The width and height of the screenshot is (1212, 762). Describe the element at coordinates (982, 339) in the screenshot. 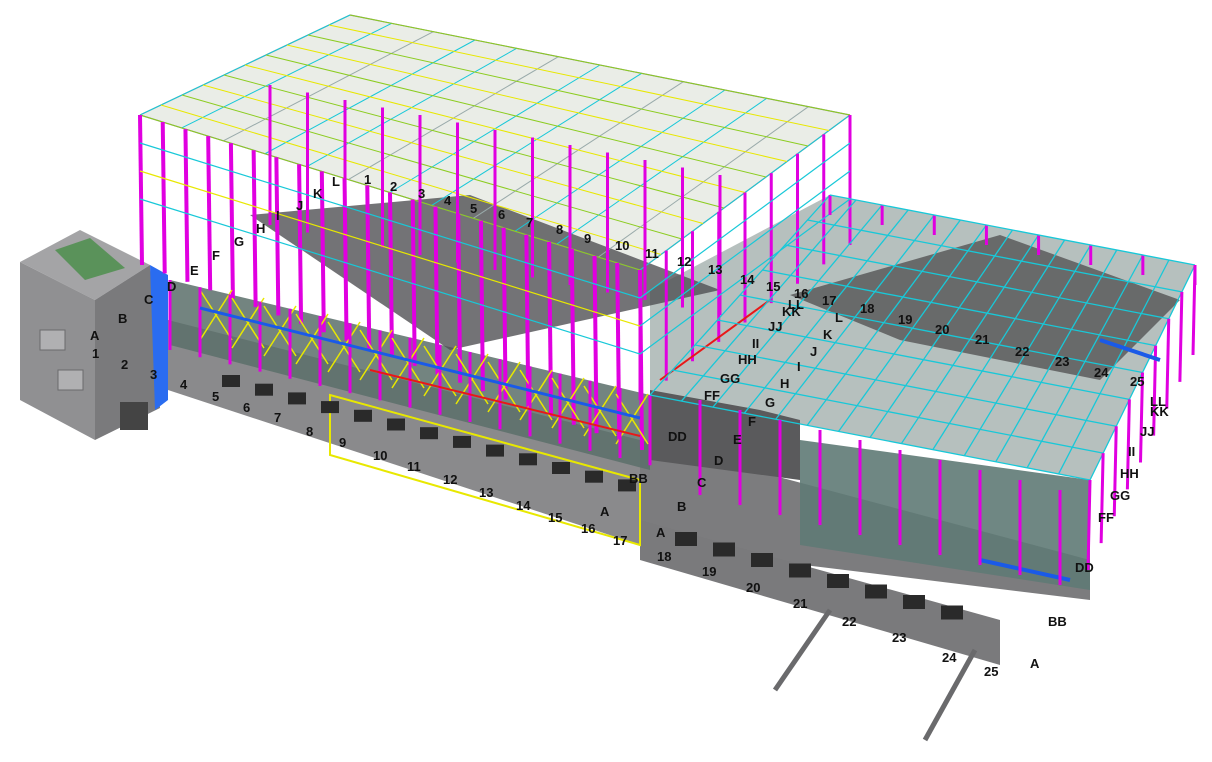

I see `grid-label: 21` at that location.